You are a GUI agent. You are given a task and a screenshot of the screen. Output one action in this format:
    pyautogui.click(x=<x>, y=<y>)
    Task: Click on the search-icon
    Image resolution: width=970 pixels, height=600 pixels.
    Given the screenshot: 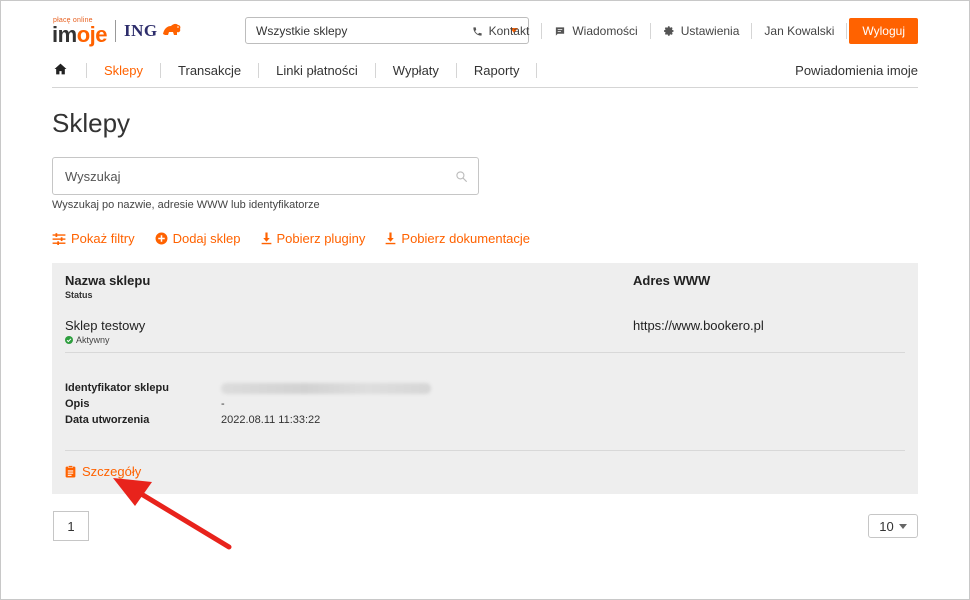 What is the action you would take?
    pyautogui.click(x=461, y=179)
    